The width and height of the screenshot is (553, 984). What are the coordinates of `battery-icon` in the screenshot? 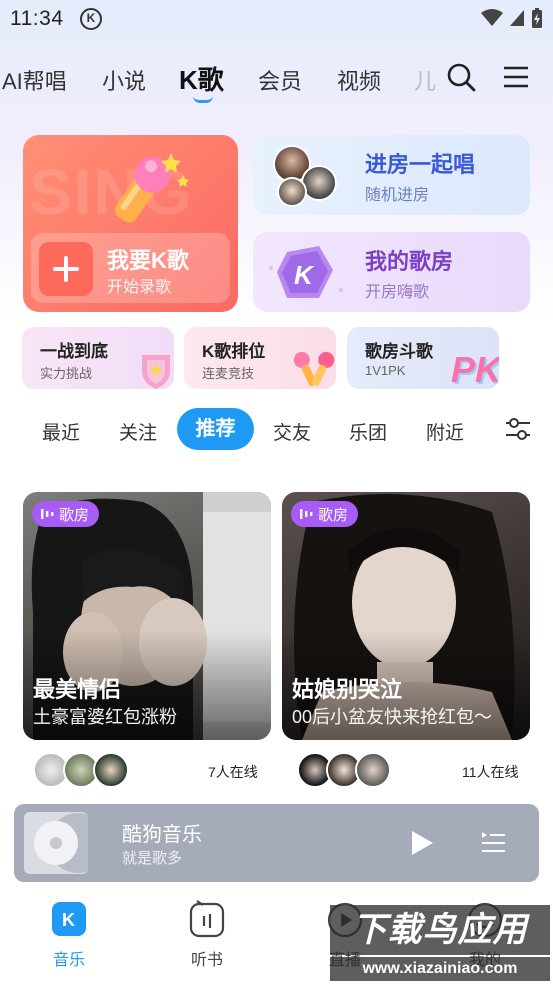 It's located at (537, 18).